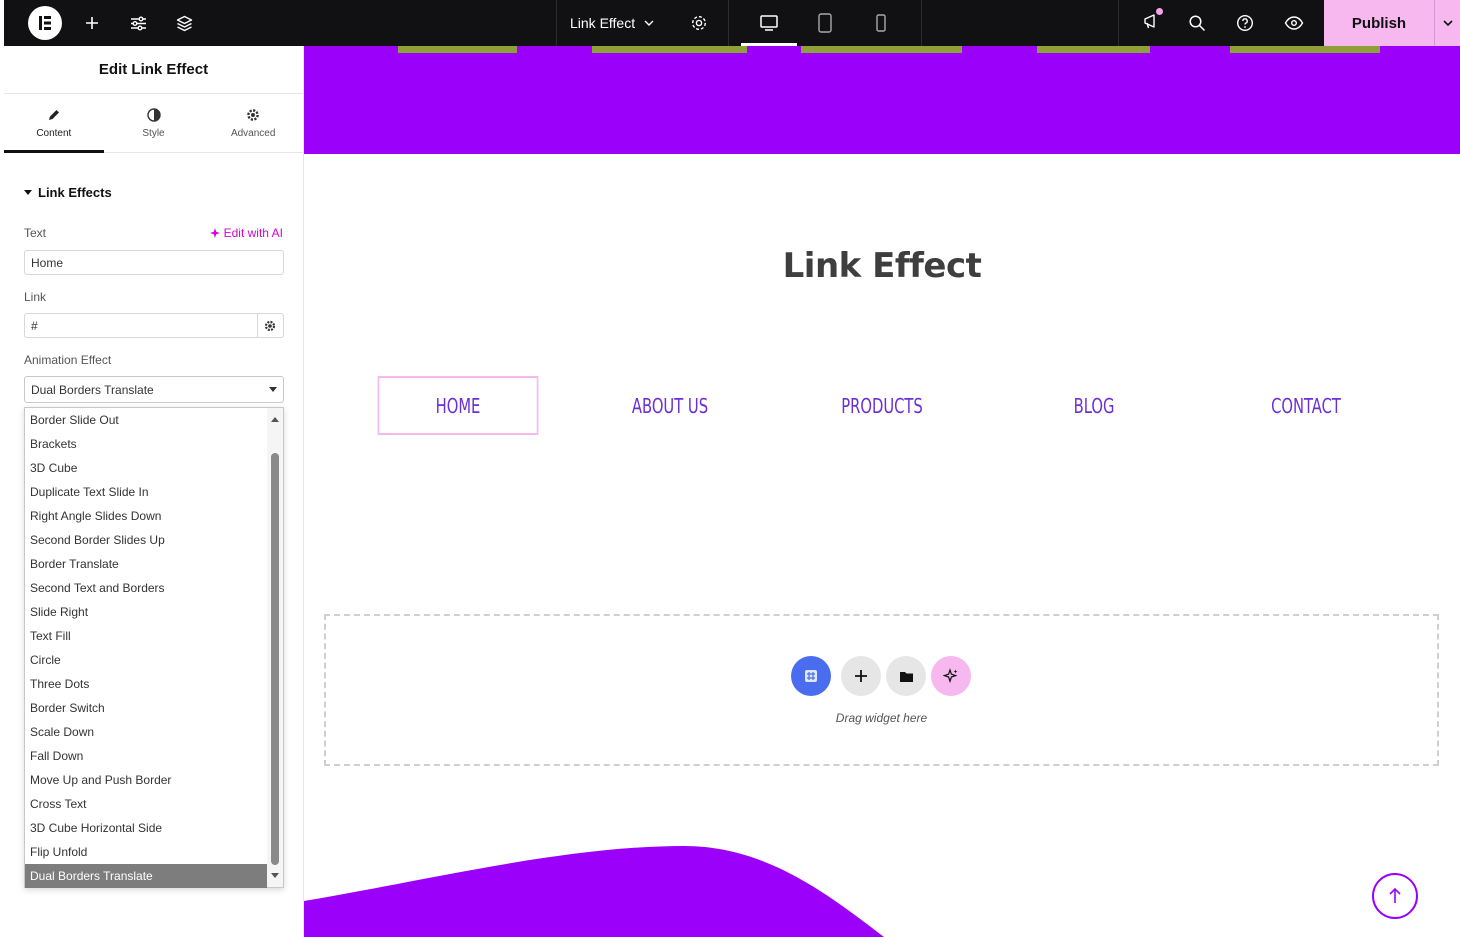 Image resolution: width=1460 pixels, height=937 pixels. What do you see at coordinates (146, 780) in the screenshot?
I see `animation-option: Move Up and Push Border` at bounding box center [146, 780].